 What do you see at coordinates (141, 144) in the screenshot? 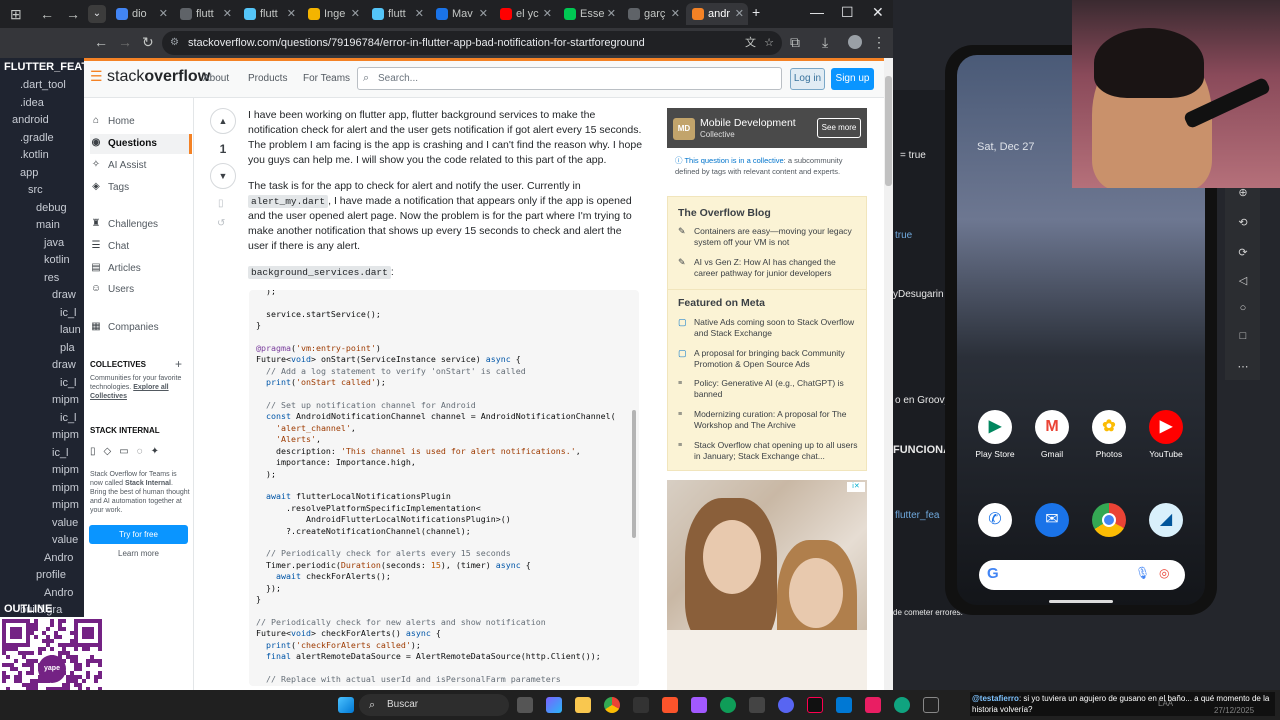
I see `sidebar-item-questions: ◉ Questions` at bounding box center [141, 144].